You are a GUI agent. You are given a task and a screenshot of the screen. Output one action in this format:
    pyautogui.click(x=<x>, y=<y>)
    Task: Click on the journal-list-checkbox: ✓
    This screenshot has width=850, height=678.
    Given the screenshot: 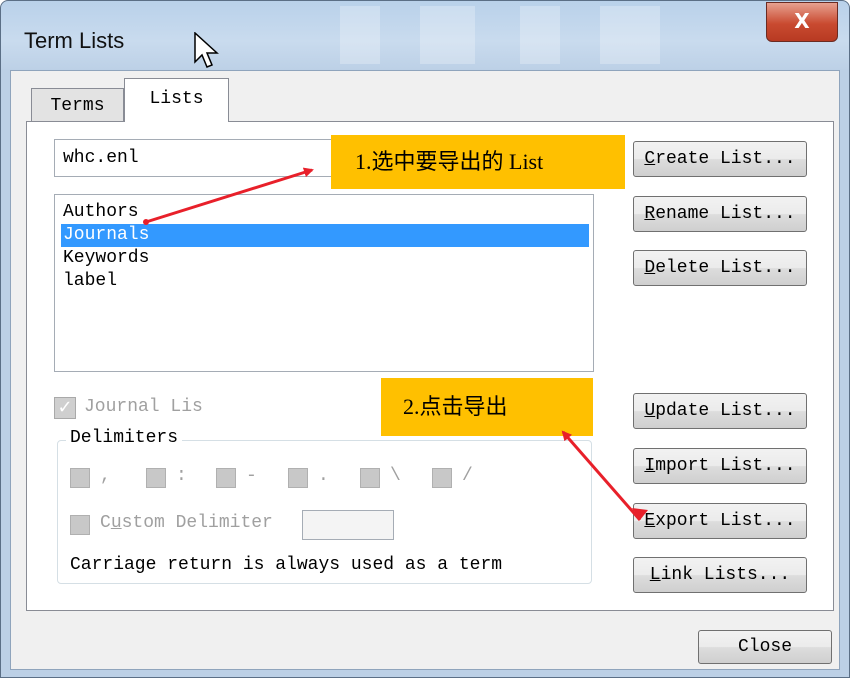 What is the action you would take?
    pyautogui.click(x=65, y=408)
    